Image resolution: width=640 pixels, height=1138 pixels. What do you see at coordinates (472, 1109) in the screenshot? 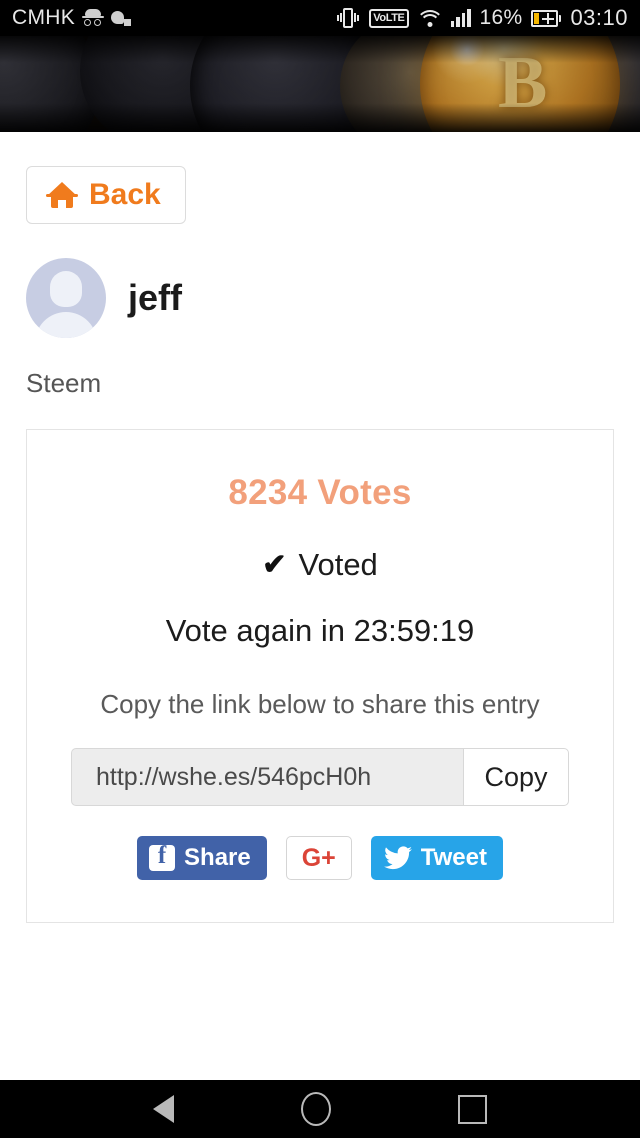
I see `nav-recents-icon` at bounding box center [472, 1109].